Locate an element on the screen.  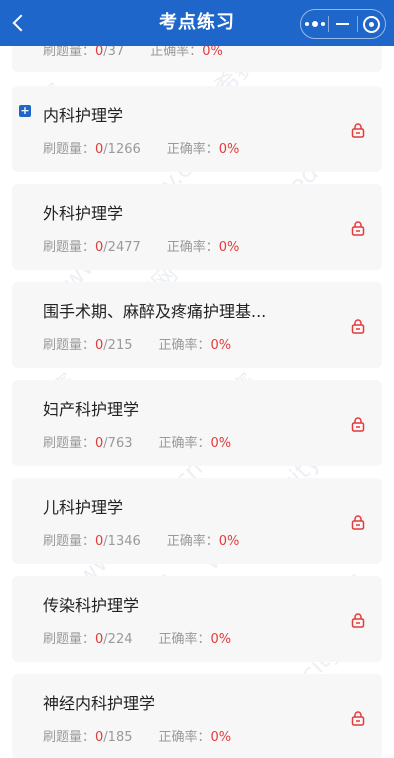
topic-card: 刷题量：0/37 正确率：0% is located at coordinates (197, 59).